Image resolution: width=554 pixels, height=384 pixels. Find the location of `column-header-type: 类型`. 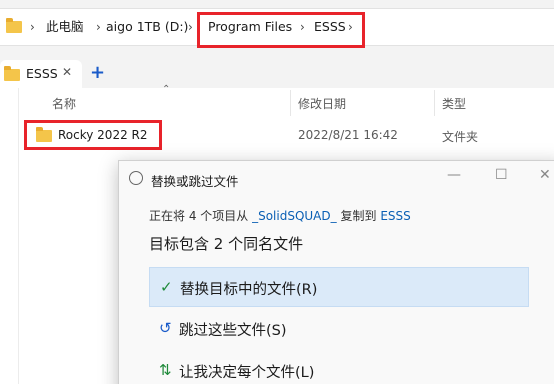

column-header-type: 类型 is located at coordinates (454, 103).